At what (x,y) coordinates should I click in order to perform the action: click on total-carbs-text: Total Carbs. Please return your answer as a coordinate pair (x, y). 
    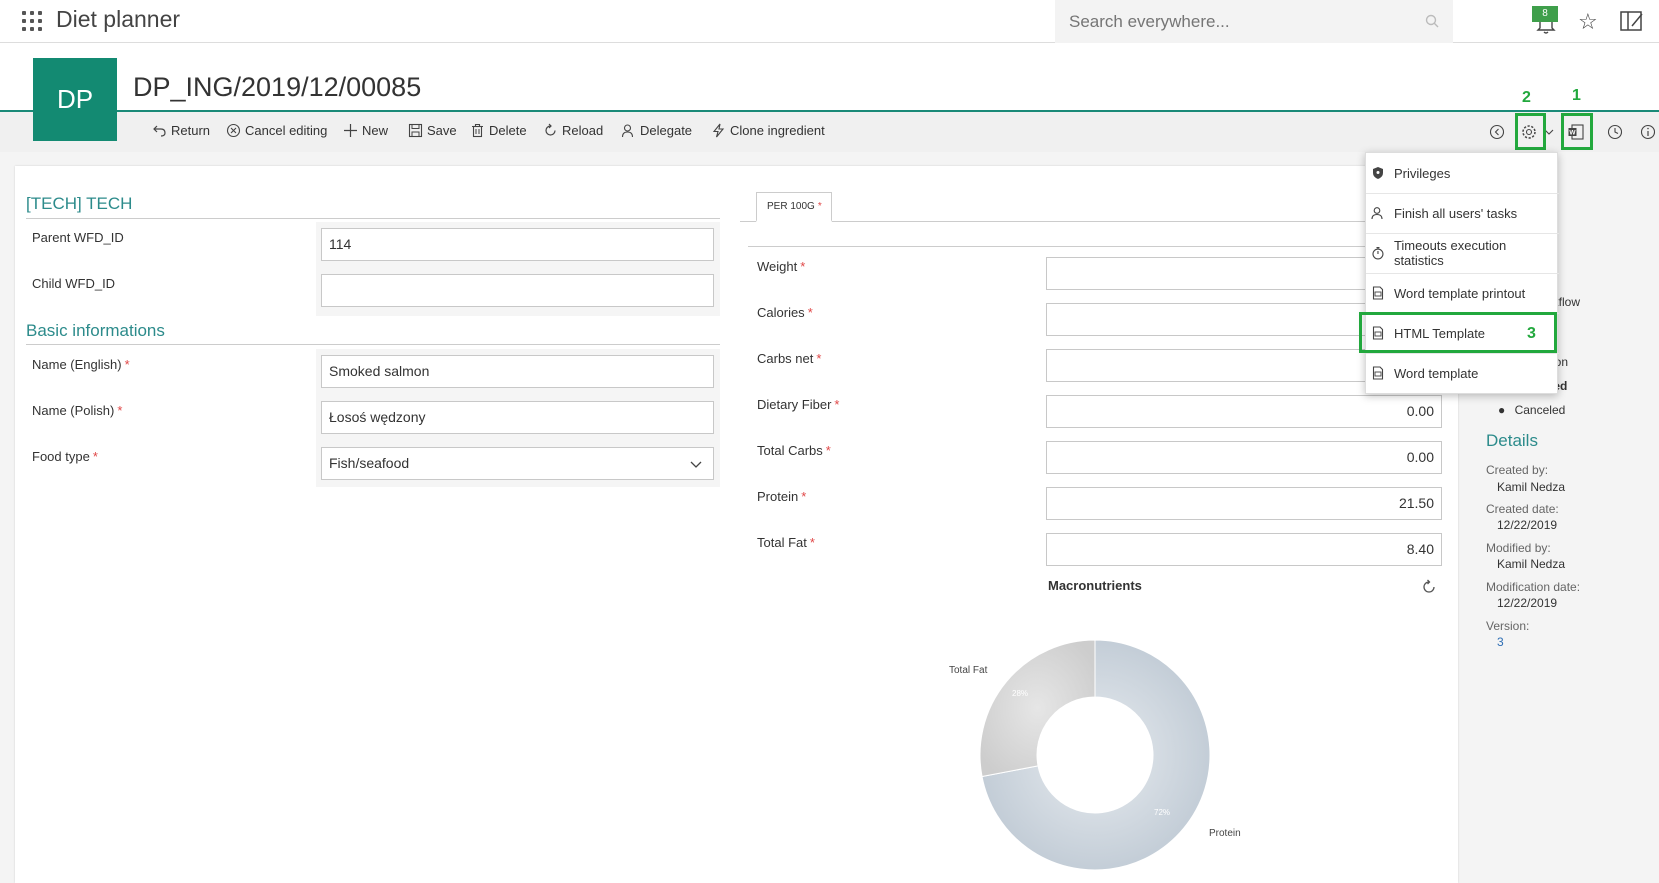
    Looking at the image, I should click on (790, 450).